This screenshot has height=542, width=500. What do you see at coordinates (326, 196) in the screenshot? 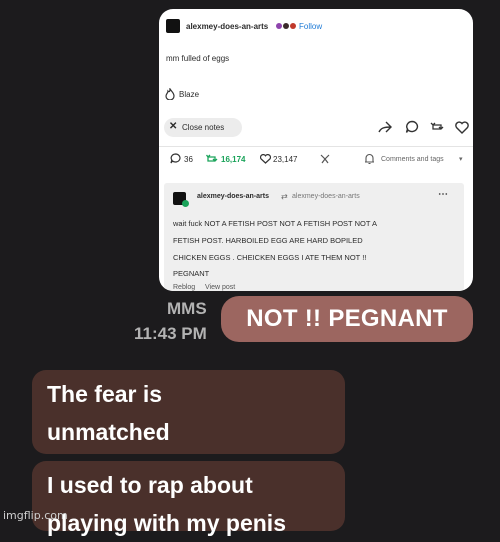
I see `reblogged-from: alexmey-does-an-arts` at bounding box center [326, 196].